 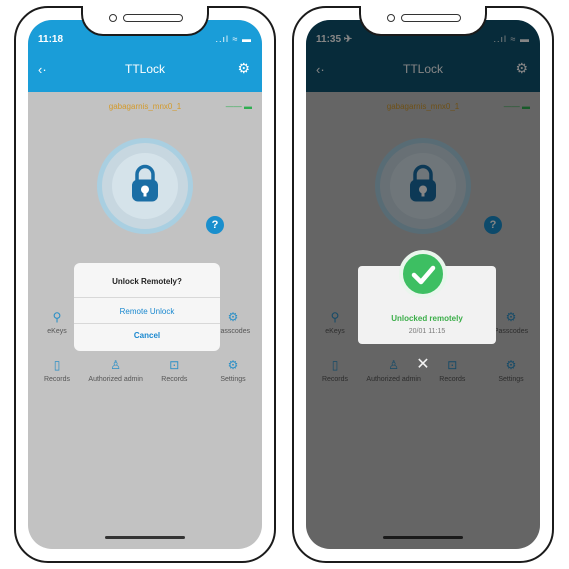 I want to click on status-time: 11:18, so click(x=51, y=39).